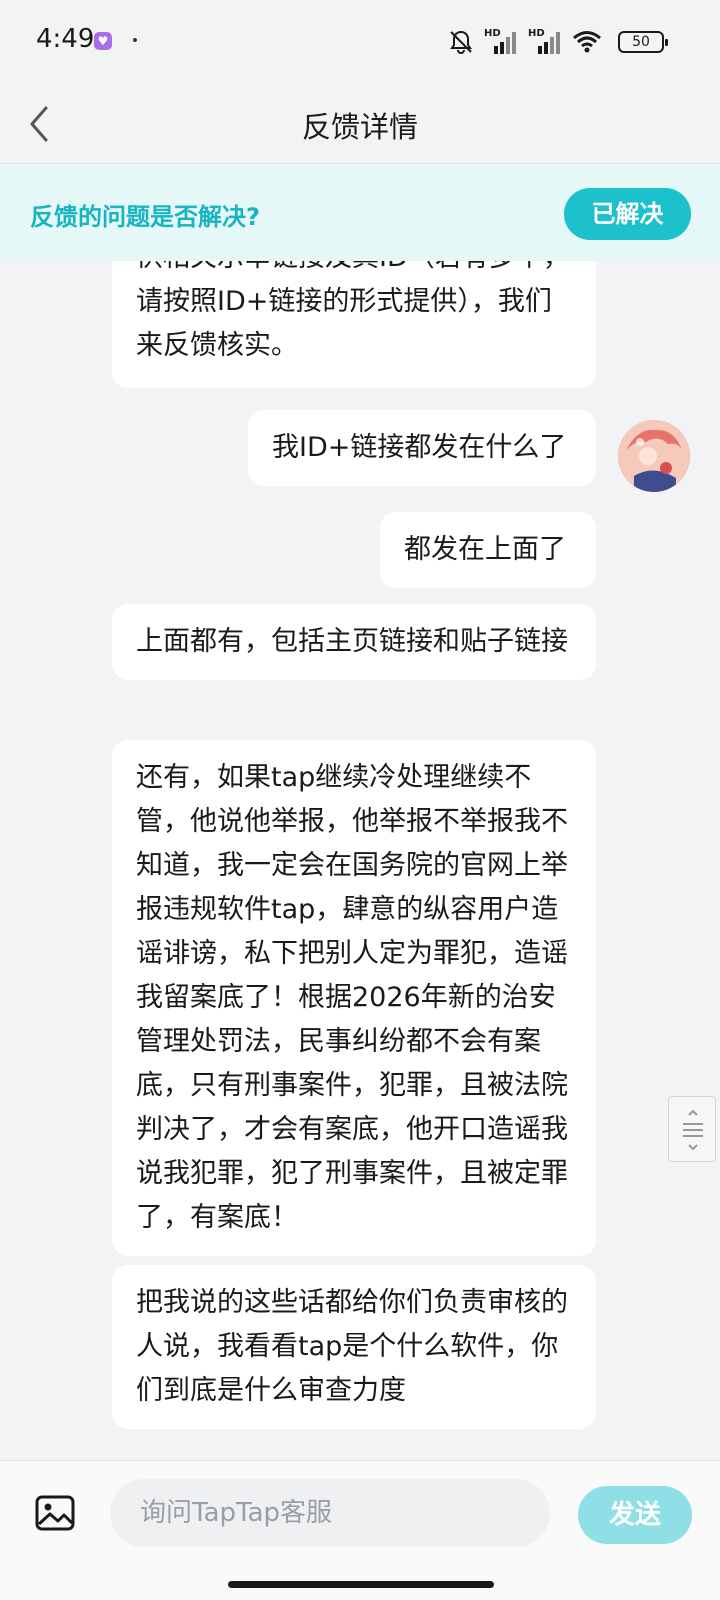  I want to click on user-avatar, so click(654, 456).